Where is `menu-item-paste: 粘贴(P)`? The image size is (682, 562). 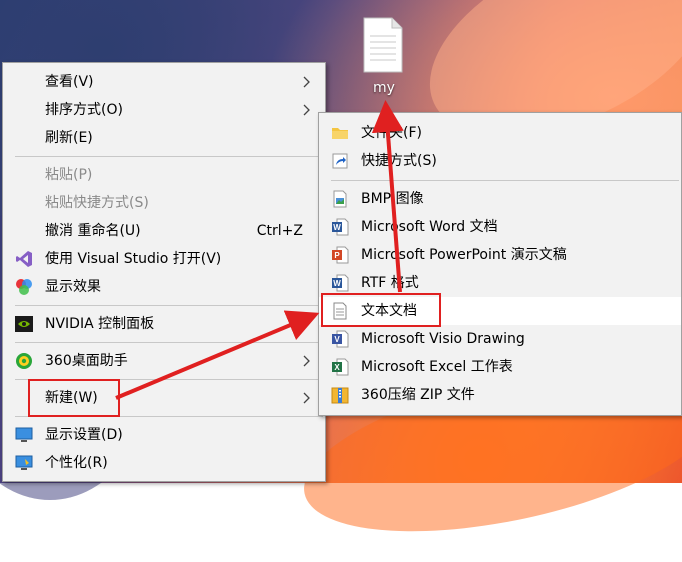
menu-item-paste: 粘贴(P) is located at coordinates (164, 175).